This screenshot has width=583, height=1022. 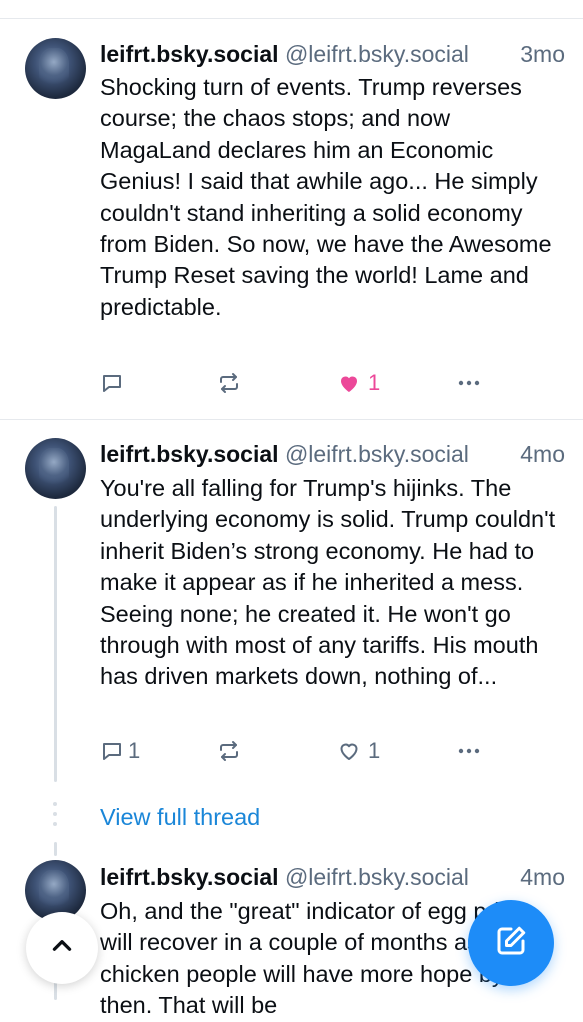 I want to click on scroll-to-top-button, so click(x=62, y=948).